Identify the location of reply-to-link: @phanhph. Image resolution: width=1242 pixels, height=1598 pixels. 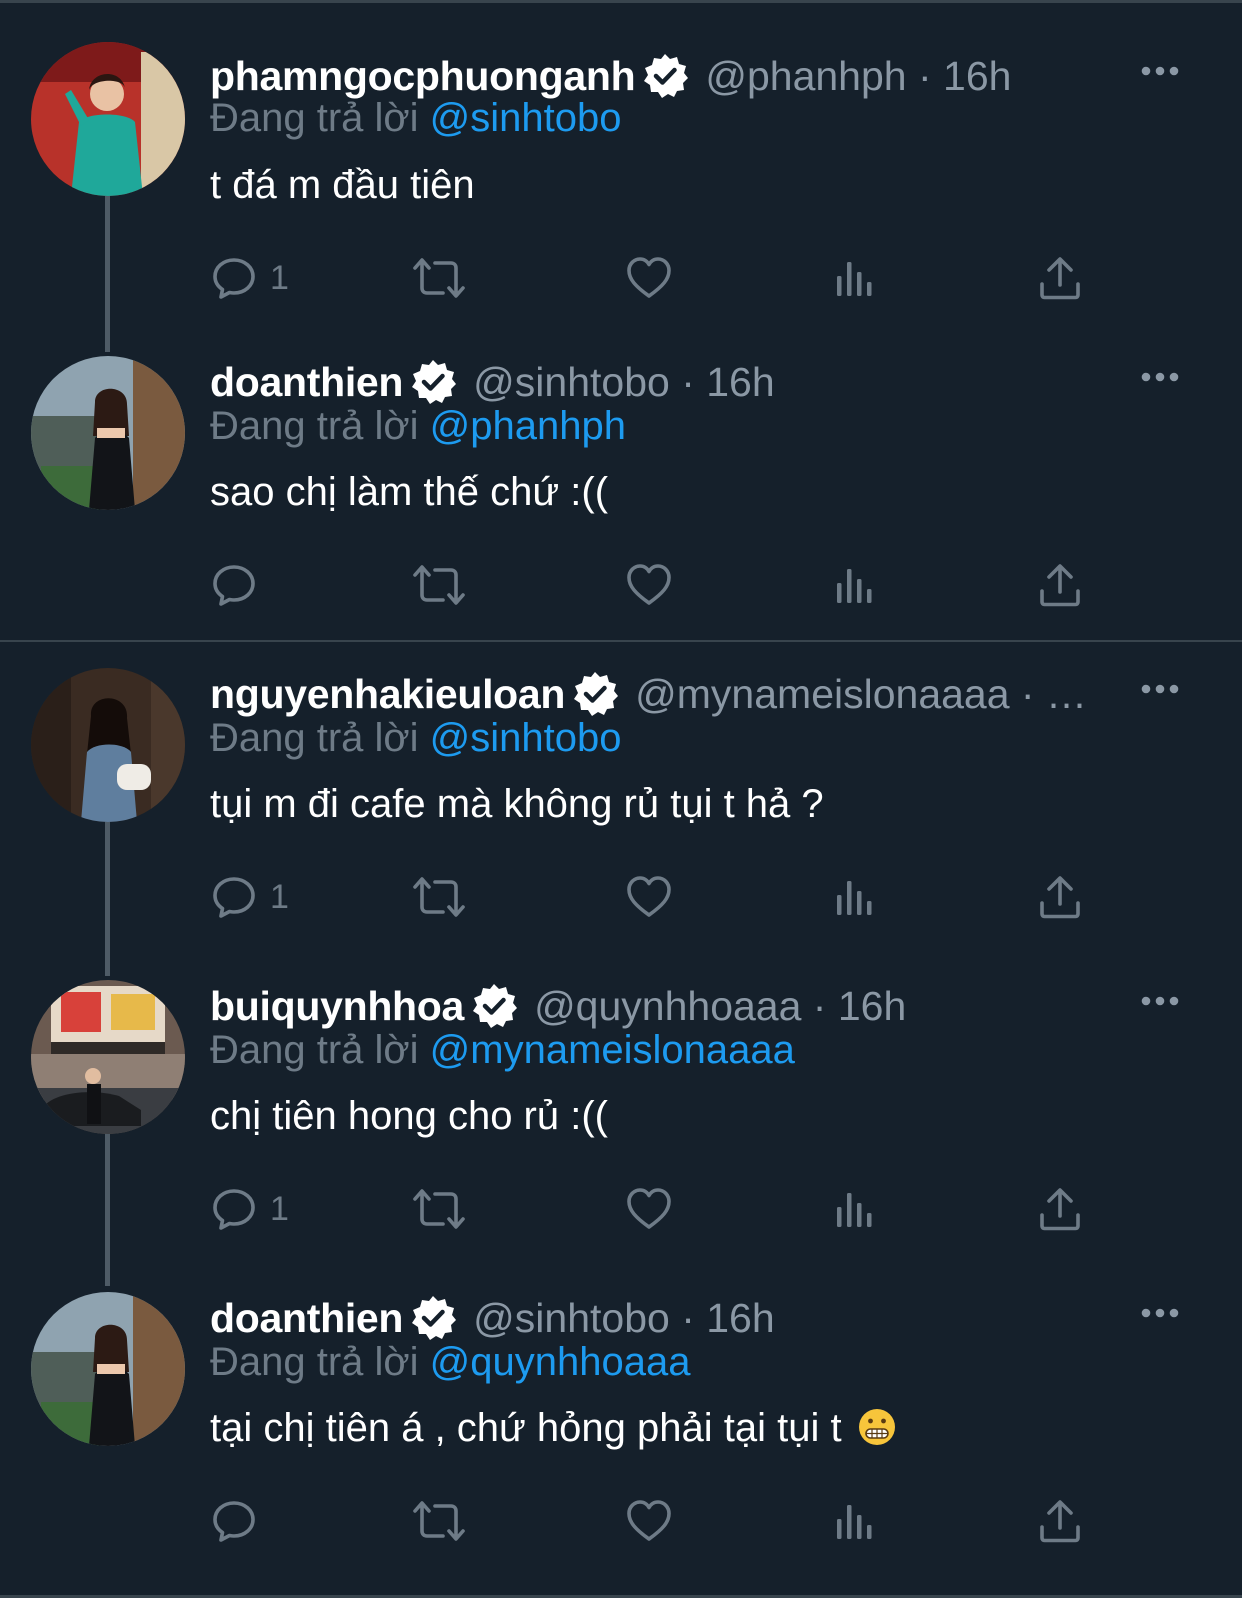
(528, 426).